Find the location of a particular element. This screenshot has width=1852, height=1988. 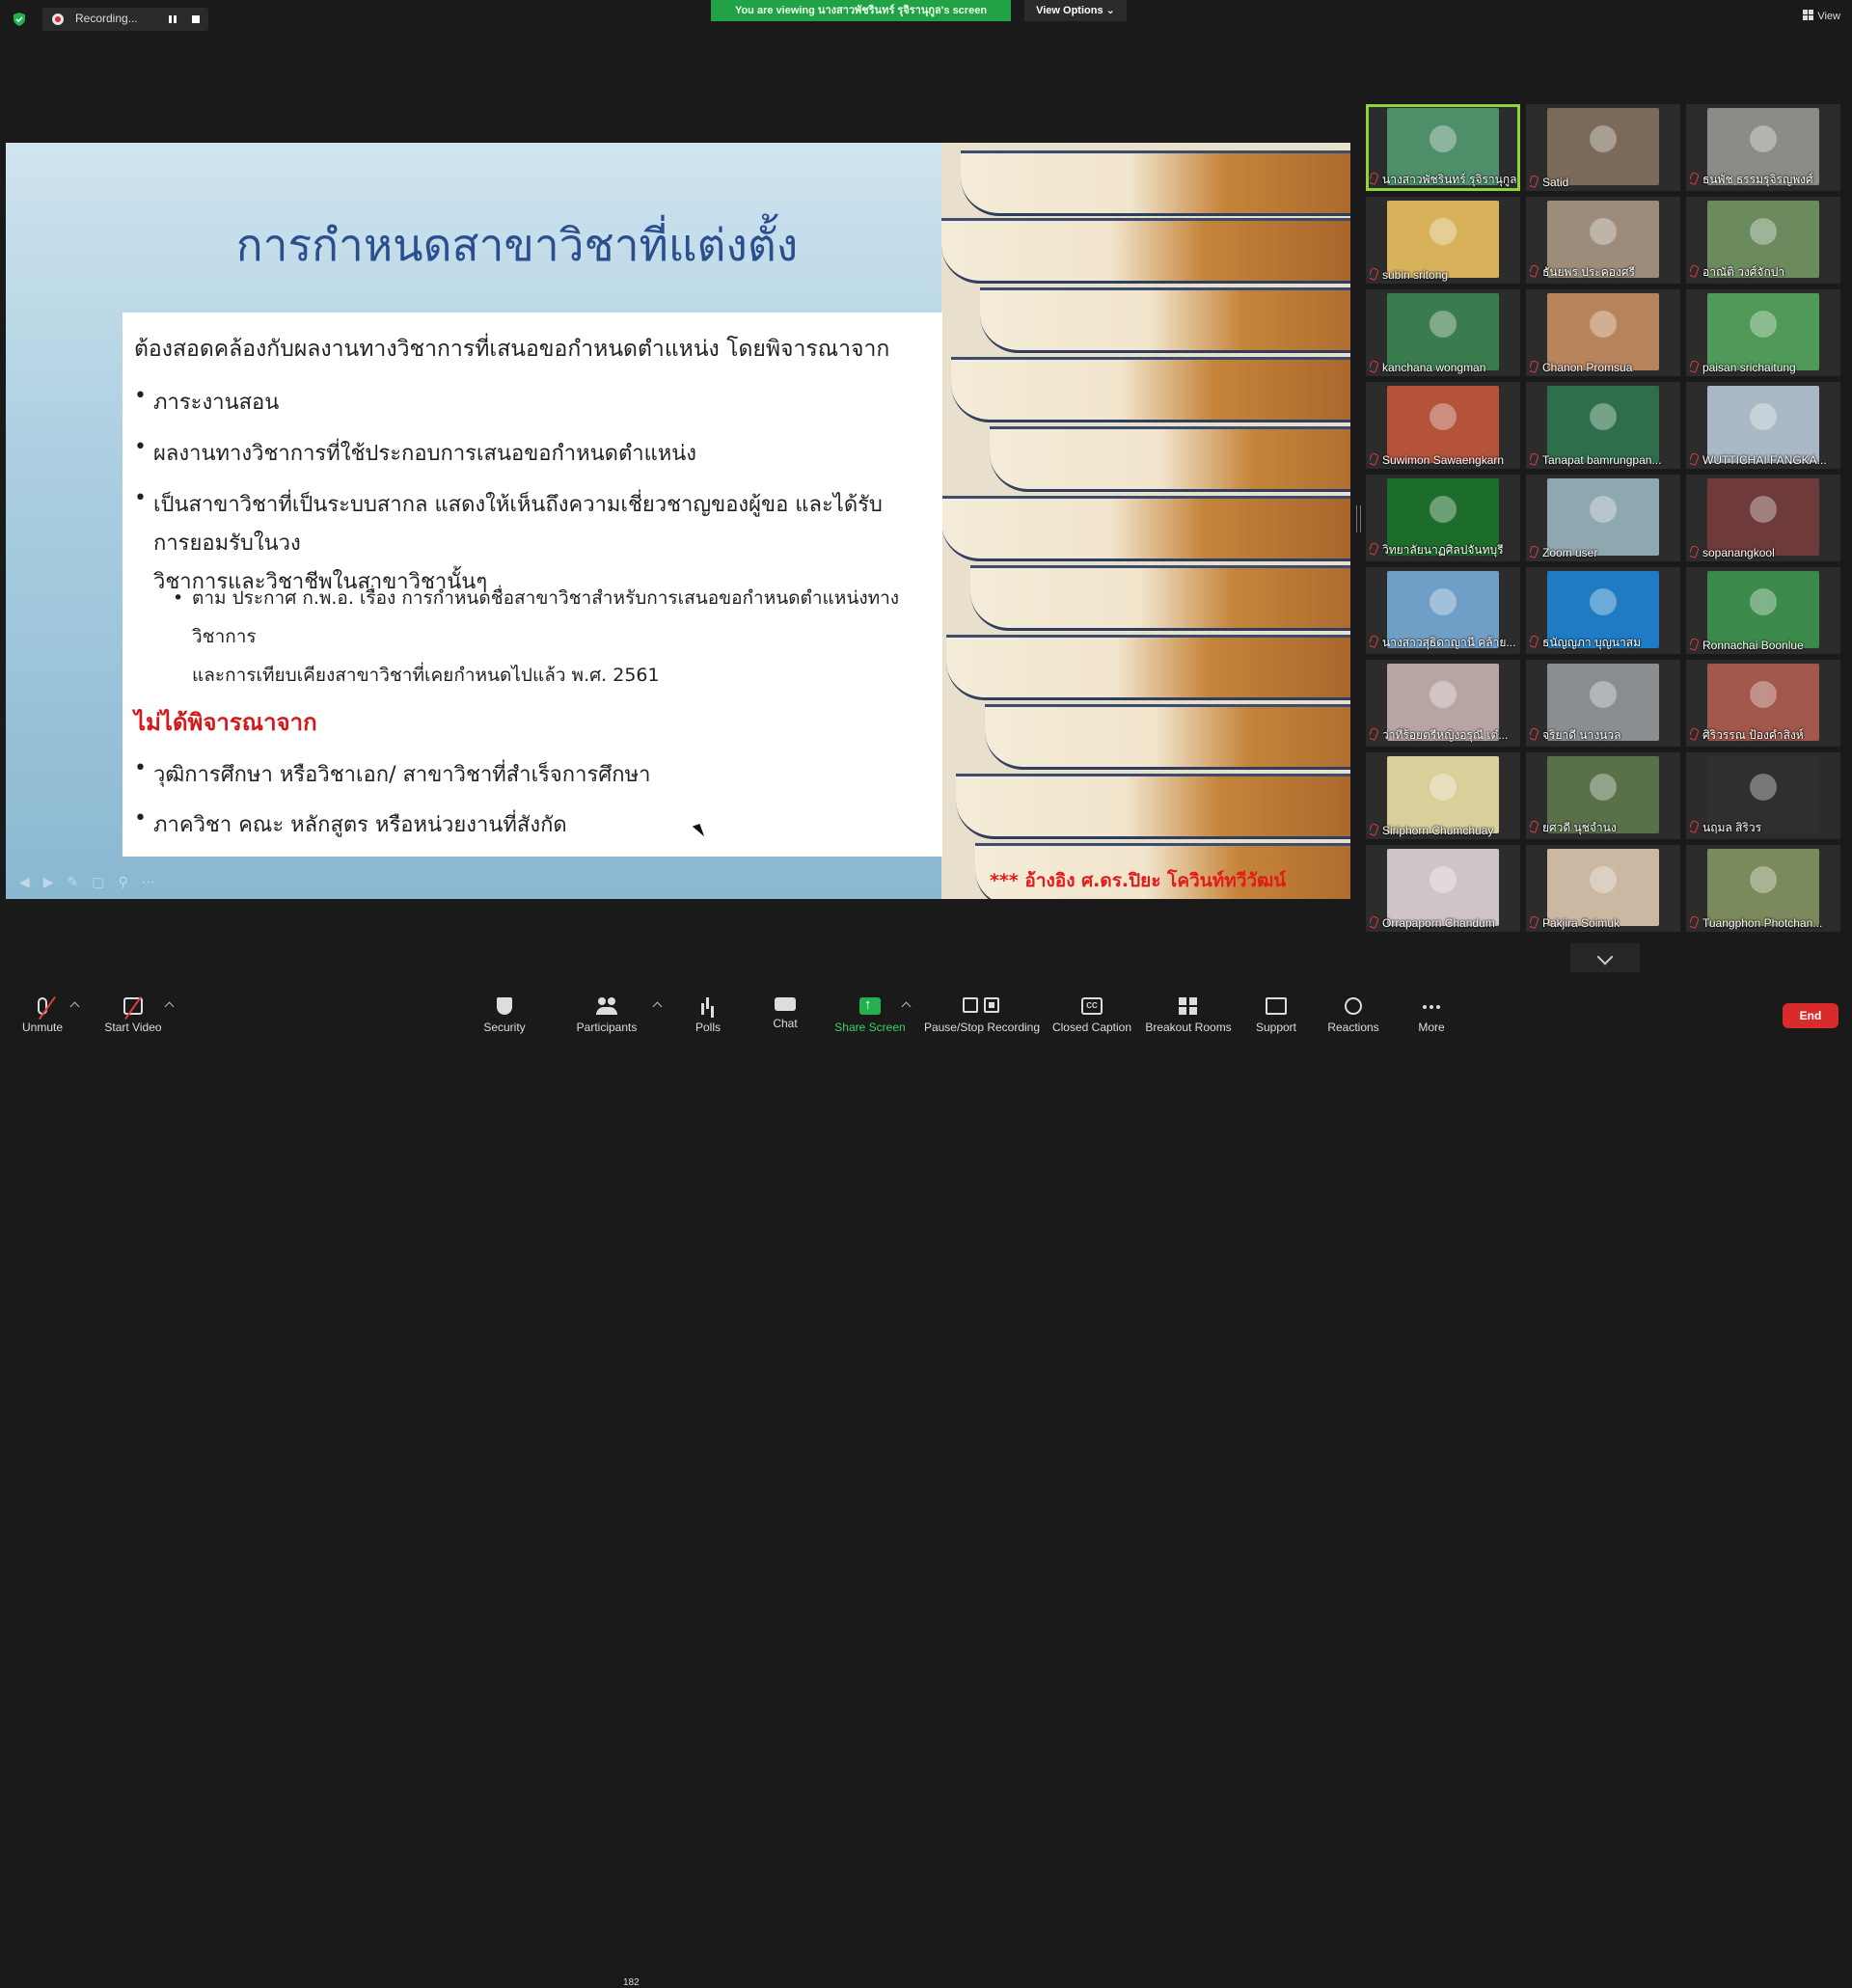

participant-tile: อาณัติ วงศ์จักปา is located at coordinates (1763, 240).